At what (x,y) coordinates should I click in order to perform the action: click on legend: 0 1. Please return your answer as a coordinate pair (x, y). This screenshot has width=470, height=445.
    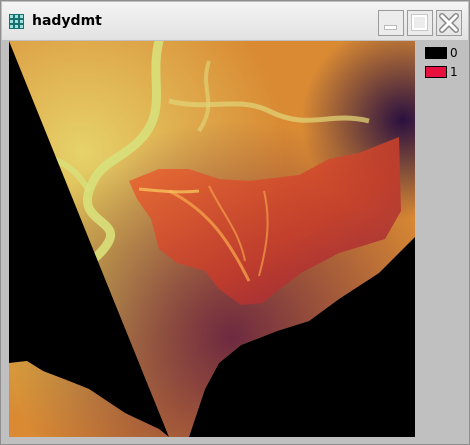
    Looking at the image, I should click on (443, 64).